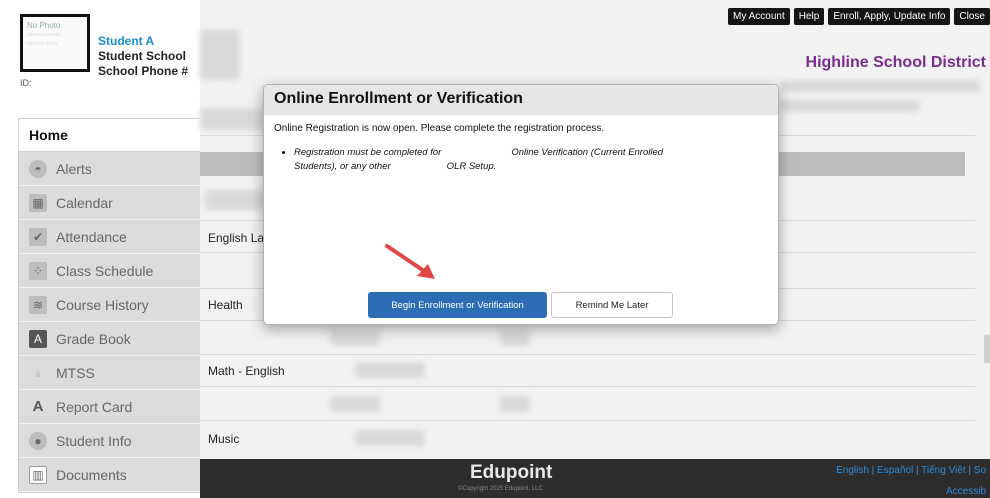 The width and height of the screenshot is (990, 498). I want to click on grade-book-icon: A, so click(38, 338).